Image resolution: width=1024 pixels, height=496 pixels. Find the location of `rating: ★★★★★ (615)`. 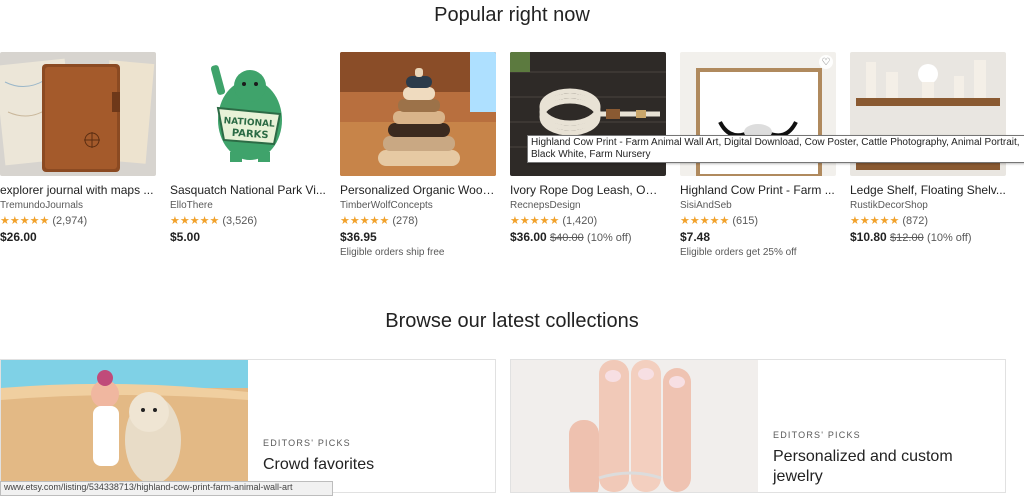

rating: ★★★★★ (615) is located at coordinates (758, 221).